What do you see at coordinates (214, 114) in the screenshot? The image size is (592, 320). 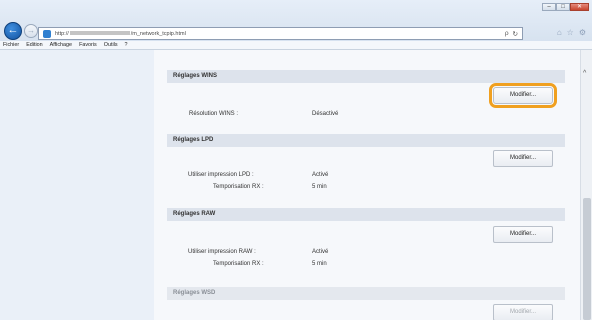 I see `wins-resolution-label: Résolution WINS :` at bounding box center [214, 114].